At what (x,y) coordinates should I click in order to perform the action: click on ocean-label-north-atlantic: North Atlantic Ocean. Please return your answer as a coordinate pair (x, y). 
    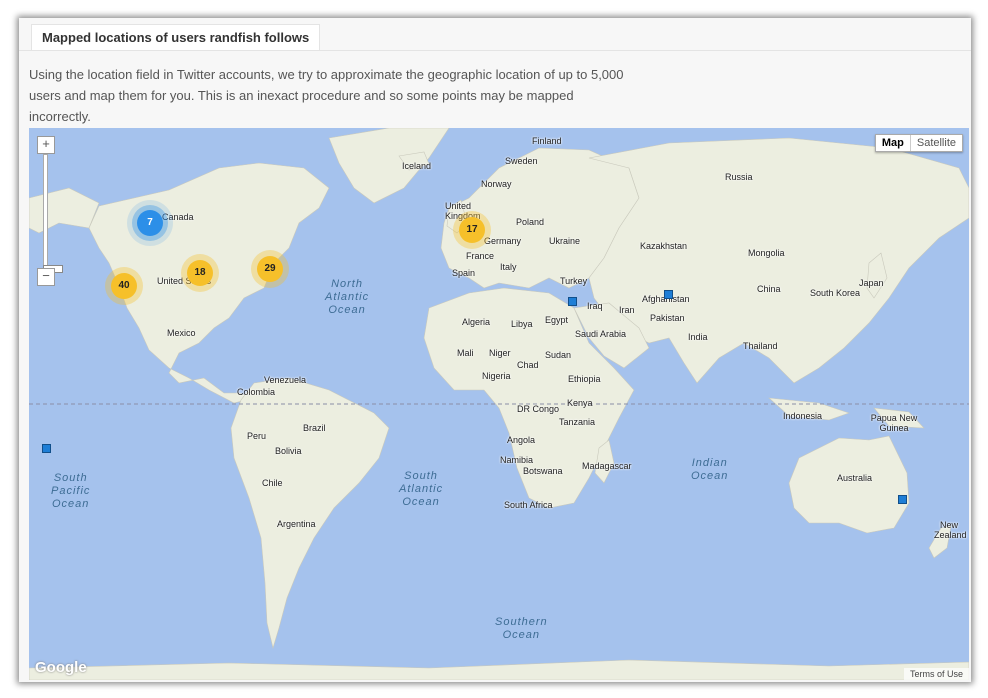
    Looking at the image, I should click on (347, 297).